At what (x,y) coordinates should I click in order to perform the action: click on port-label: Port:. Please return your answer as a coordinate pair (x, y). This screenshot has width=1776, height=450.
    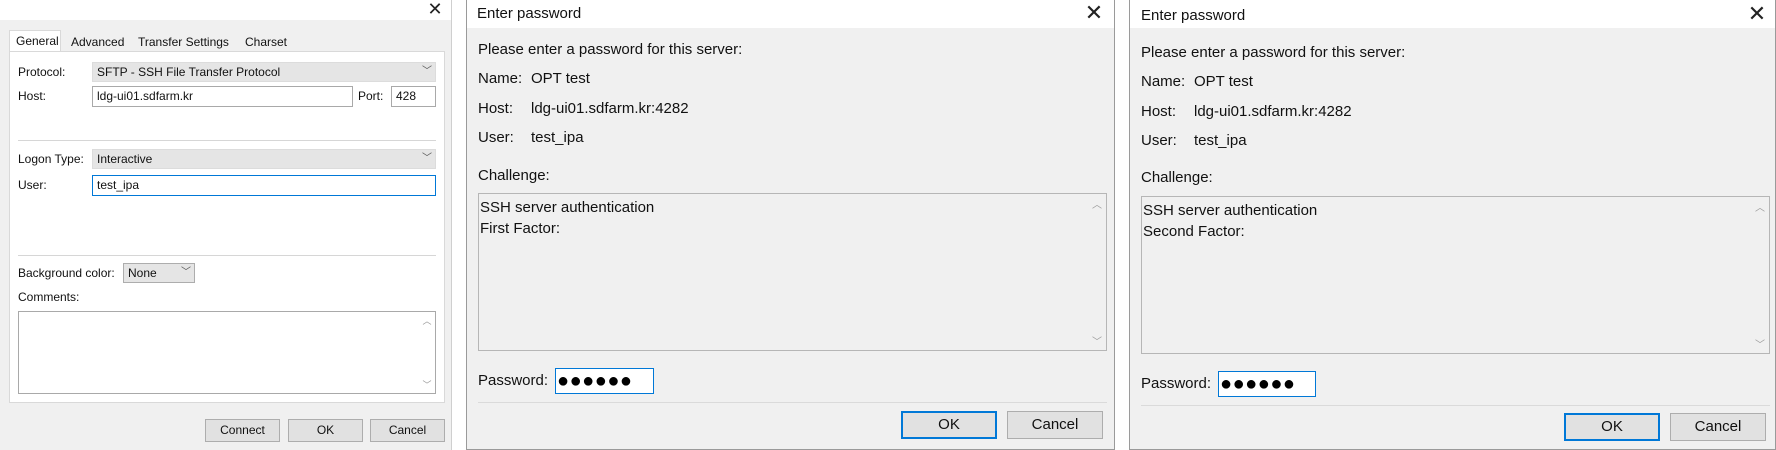
    Looking at the image, I should click on (371, 96).